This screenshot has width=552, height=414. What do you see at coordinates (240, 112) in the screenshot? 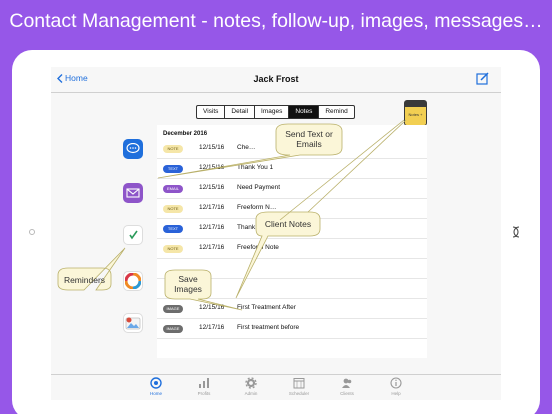
I see `segment-detail: Detail` at bounding box center [240, 112].